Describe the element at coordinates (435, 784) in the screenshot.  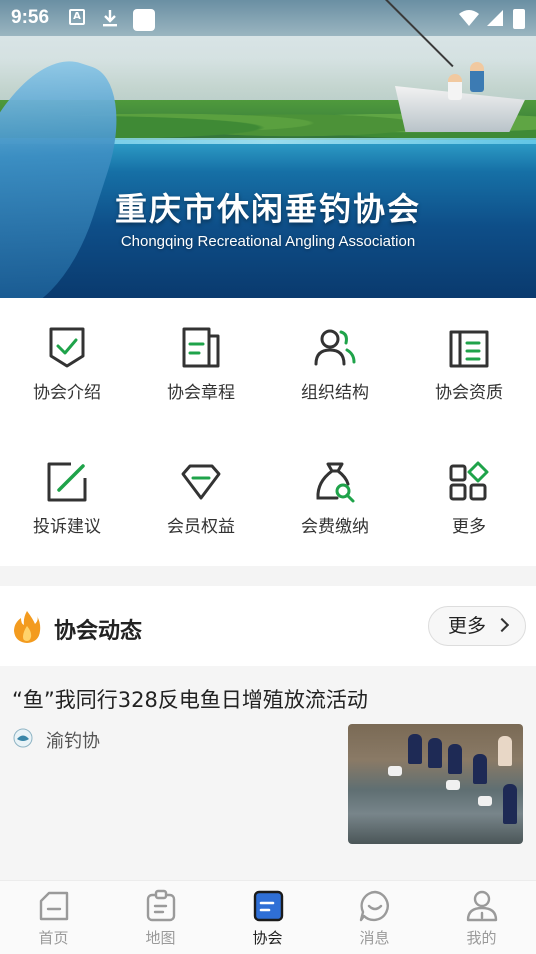
I see `news-thumbnail` at that location.